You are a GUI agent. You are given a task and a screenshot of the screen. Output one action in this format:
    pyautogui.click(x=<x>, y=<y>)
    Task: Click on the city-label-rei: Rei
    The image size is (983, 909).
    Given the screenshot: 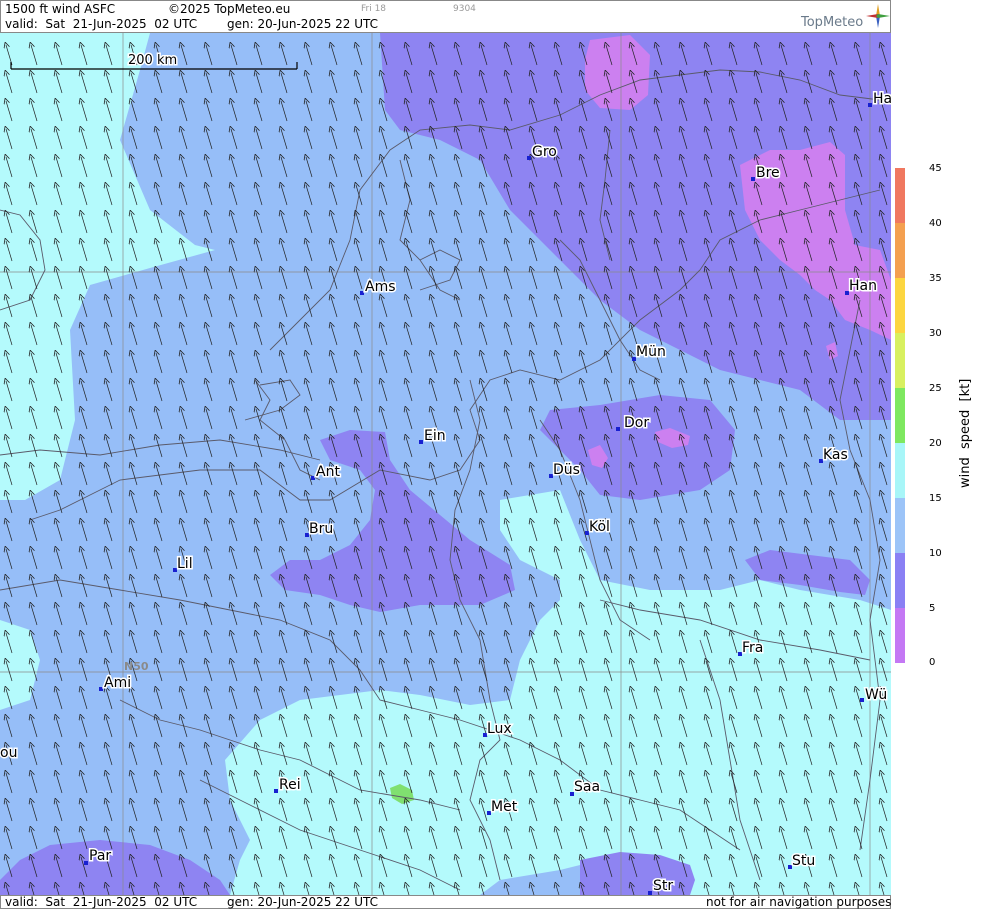 What is the action you would take?
    pyautogui.click(x=290, y=785)
    